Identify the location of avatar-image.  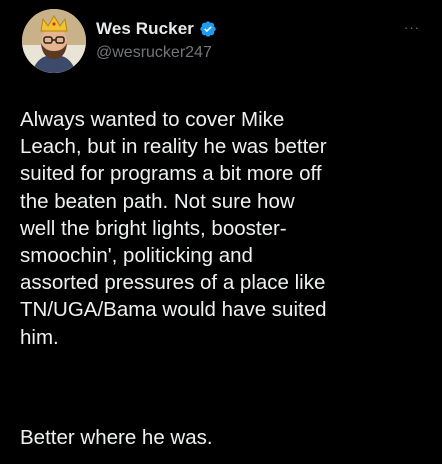
(54, 41).